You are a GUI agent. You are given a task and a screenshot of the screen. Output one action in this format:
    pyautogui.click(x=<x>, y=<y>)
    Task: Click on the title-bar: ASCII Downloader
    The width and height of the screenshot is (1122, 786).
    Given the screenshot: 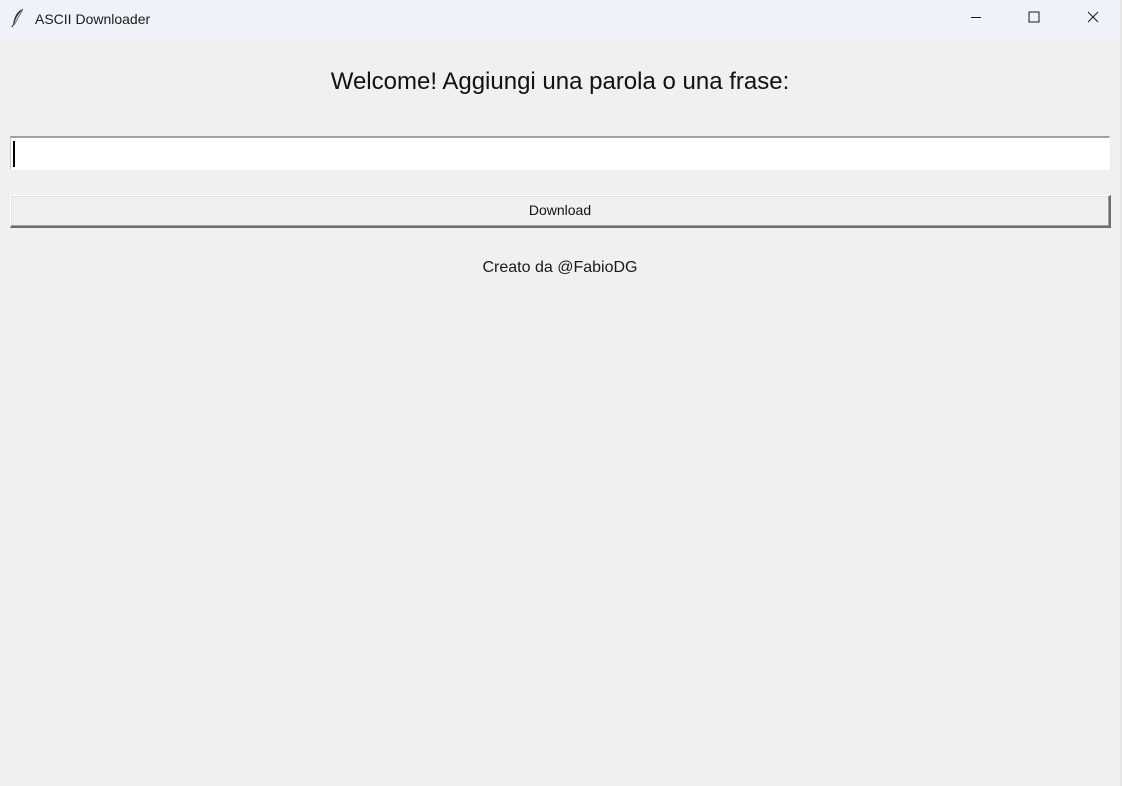 What is the action you would take?
    pyautogui.click(x=561, y=19)
    